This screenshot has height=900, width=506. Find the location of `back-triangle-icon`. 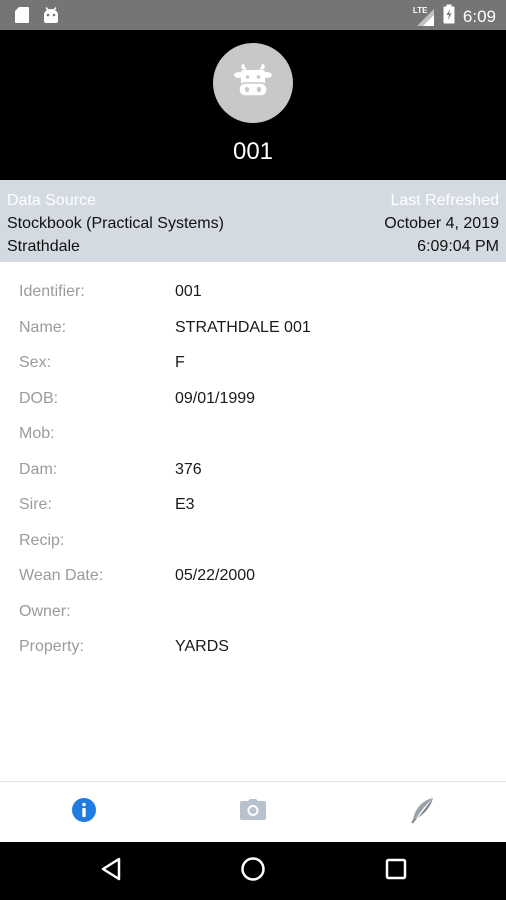

back-triangle-icon is located at coordinates (111, 871).